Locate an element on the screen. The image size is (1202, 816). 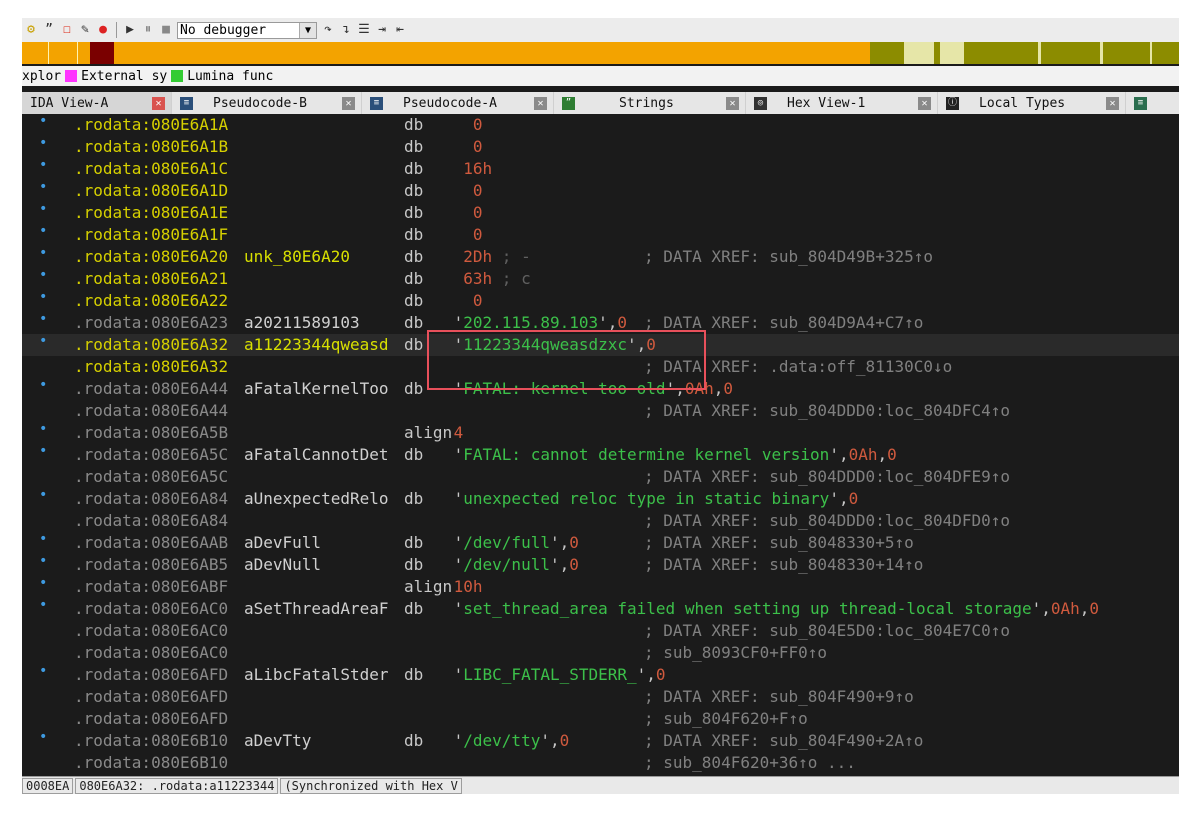
line-address: .rodata:080E6A32 is located at coordinates (151, 345).